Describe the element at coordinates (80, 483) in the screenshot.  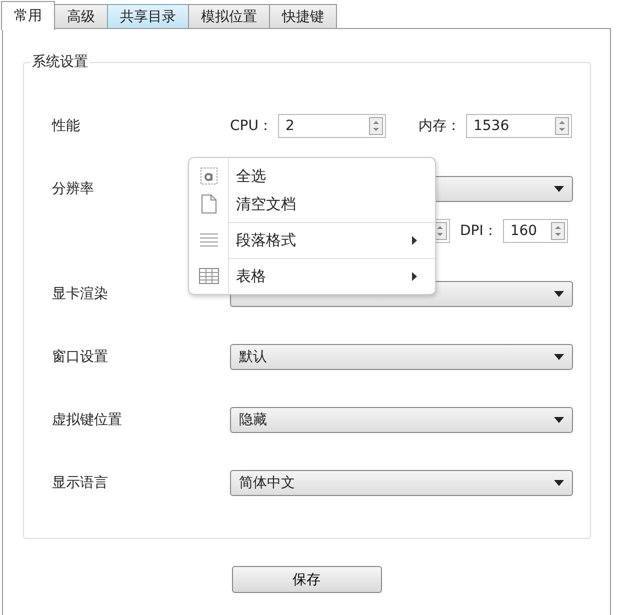
I see `setting-label: 显示语言` at that location.